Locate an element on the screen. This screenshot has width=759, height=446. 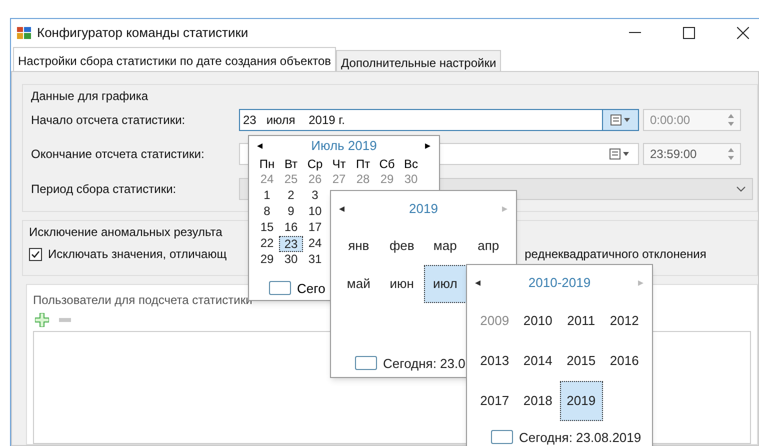
checkbox-label: Исключать значения, отличающ is located at coordinates (137, 254).